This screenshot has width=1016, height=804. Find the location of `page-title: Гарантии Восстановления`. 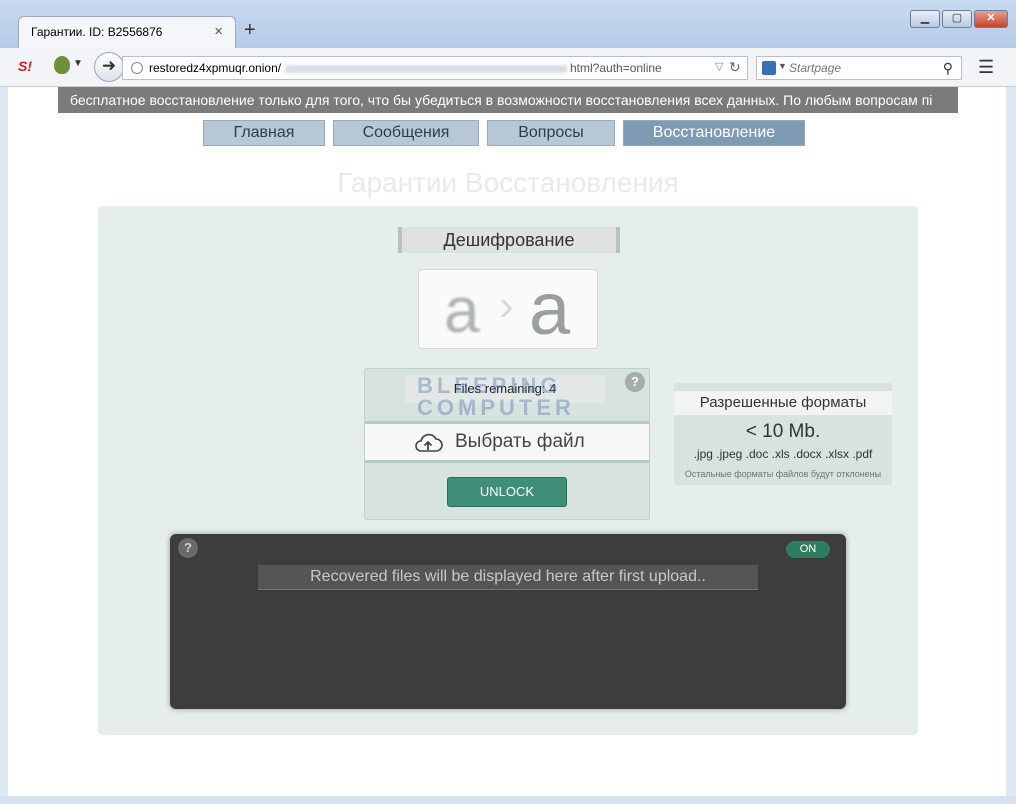

page-title: Гарантии Восстановления is located at coordinates (508, 182).